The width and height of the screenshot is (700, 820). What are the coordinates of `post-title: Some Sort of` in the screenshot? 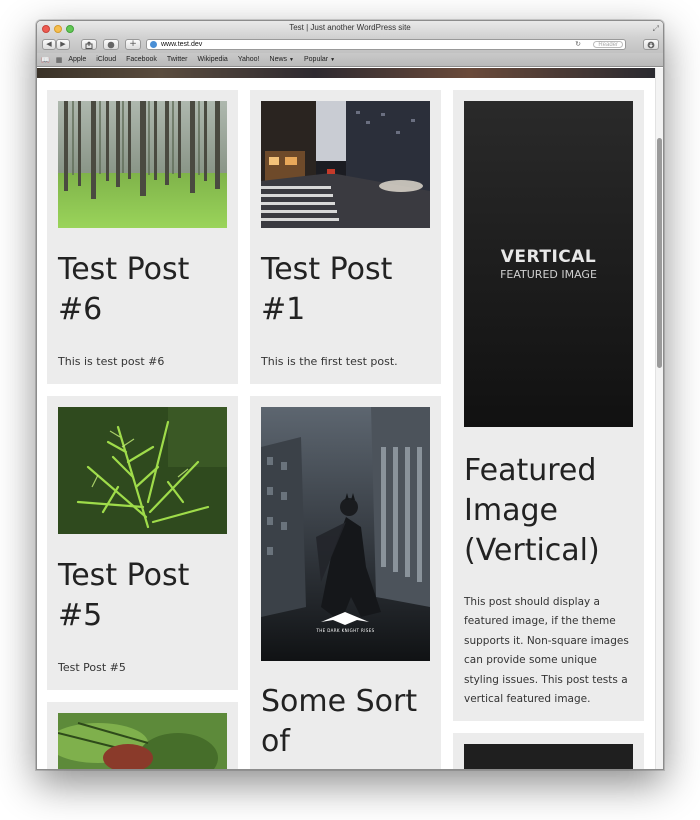 It's located at (347, 722).